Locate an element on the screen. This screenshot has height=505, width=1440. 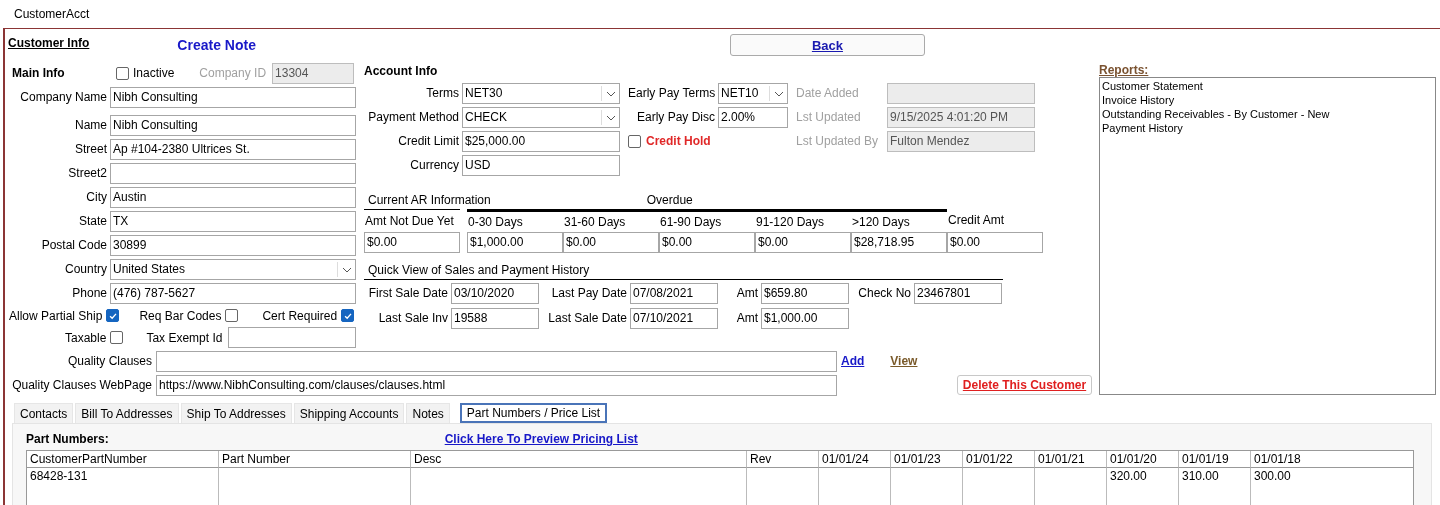
field-label: State is located at coordinates (92, 221).